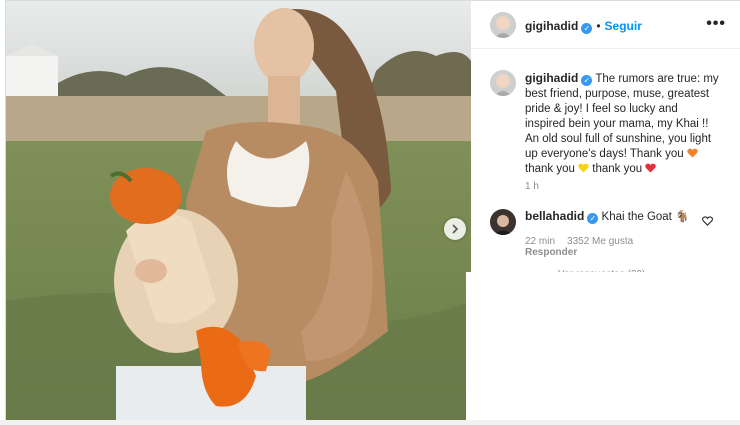  I want to click on caption-line: The rumors are true: my, so click(657, 79).